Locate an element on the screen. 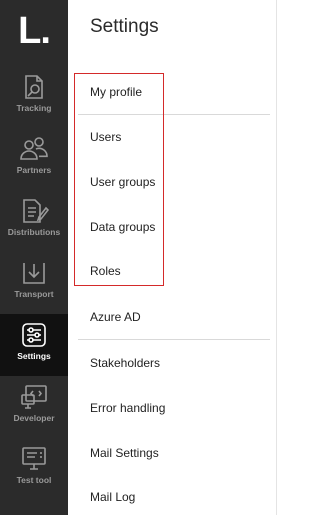 Image resolution: width=320 pixels, height=515 pixels. app-logo: L. is located at coordinates (34, 31).